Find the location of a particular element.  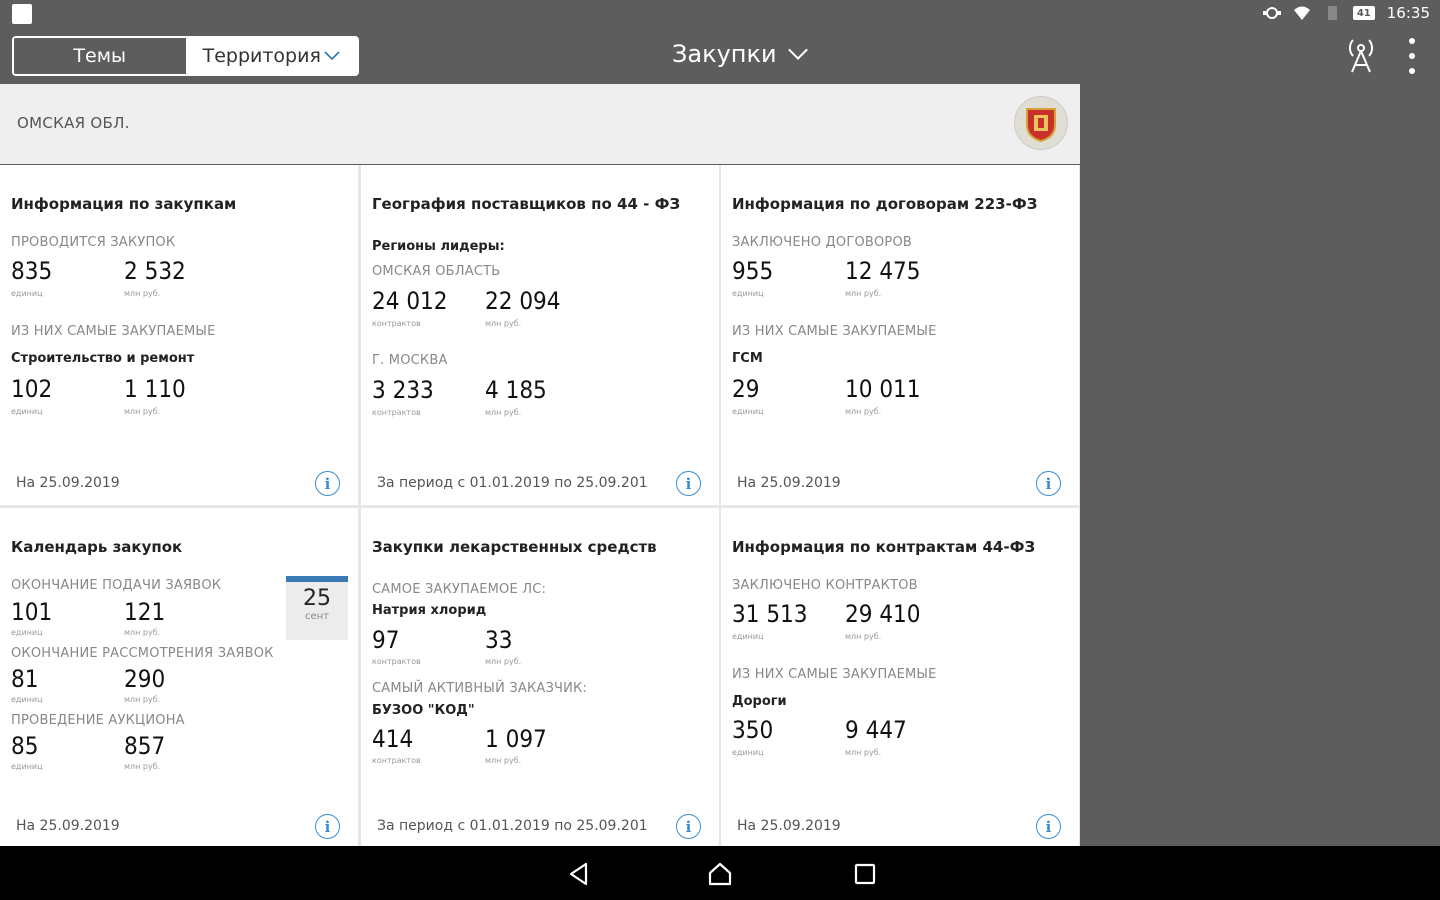

card-title: Закупки лекарственных средств is located at coordinates (514, 547).